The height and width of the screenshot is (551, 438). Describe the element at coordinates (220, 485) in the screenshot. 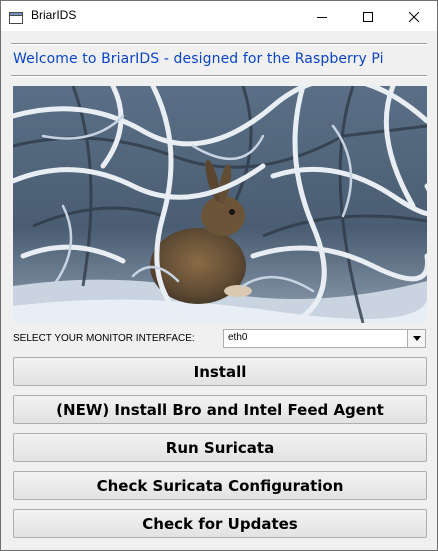

I see `check-suricata-config-button: Check Suricata Configuration` at that location.